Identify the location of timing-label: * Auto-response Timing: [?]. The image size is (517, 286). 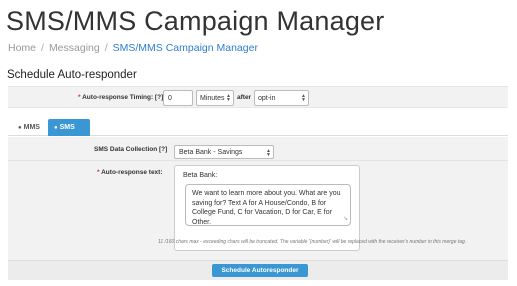
(120, 97).